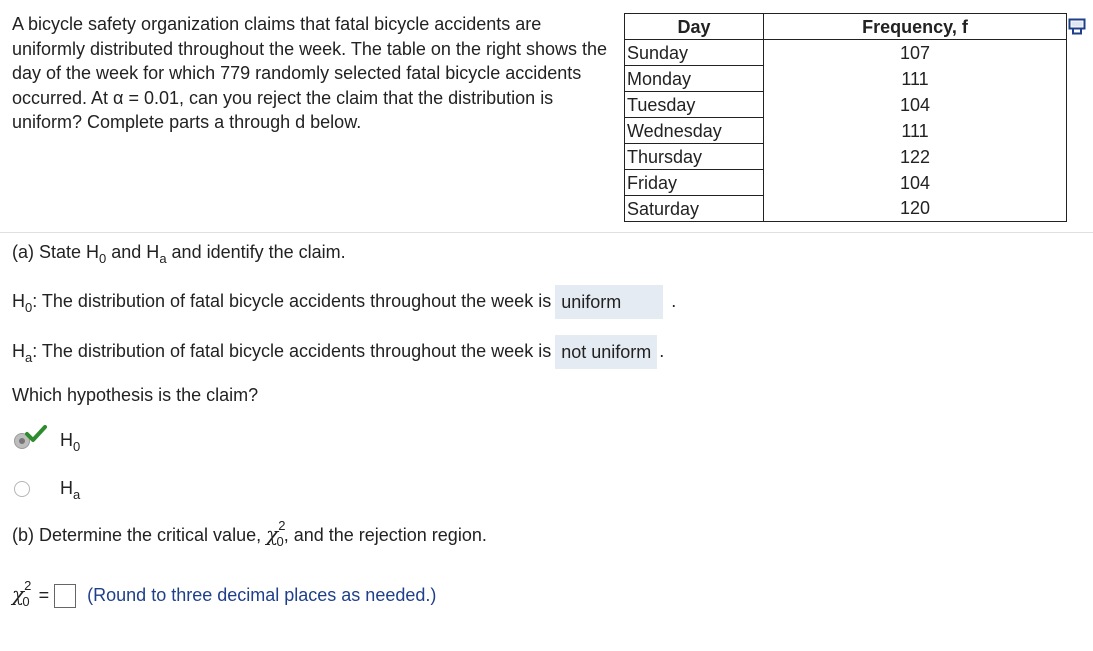 Image resolution: width=1093 pixels, height=651 pixels. I want to click on frequency-cell: 120, so click(915, 208).